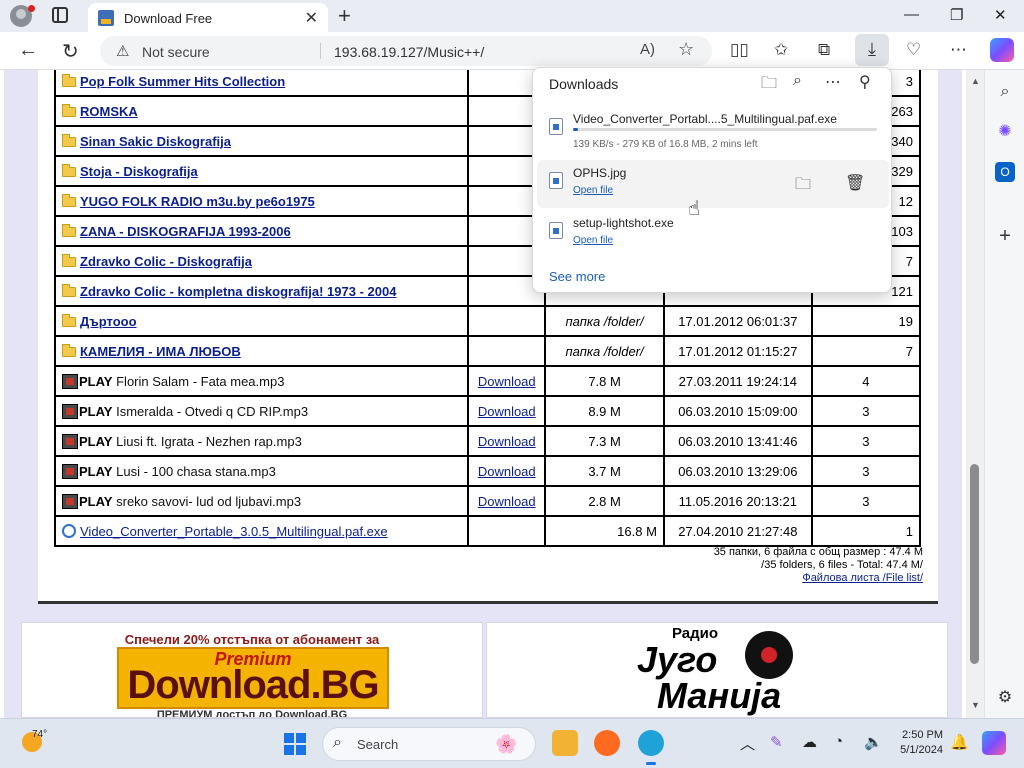 Image resolution: width=1024 pixels, height=768 pixels. What do you see at coordinates (911, 14) in the screenshot?
I see `minimize-icon: —` at bounding box center [911, 14].